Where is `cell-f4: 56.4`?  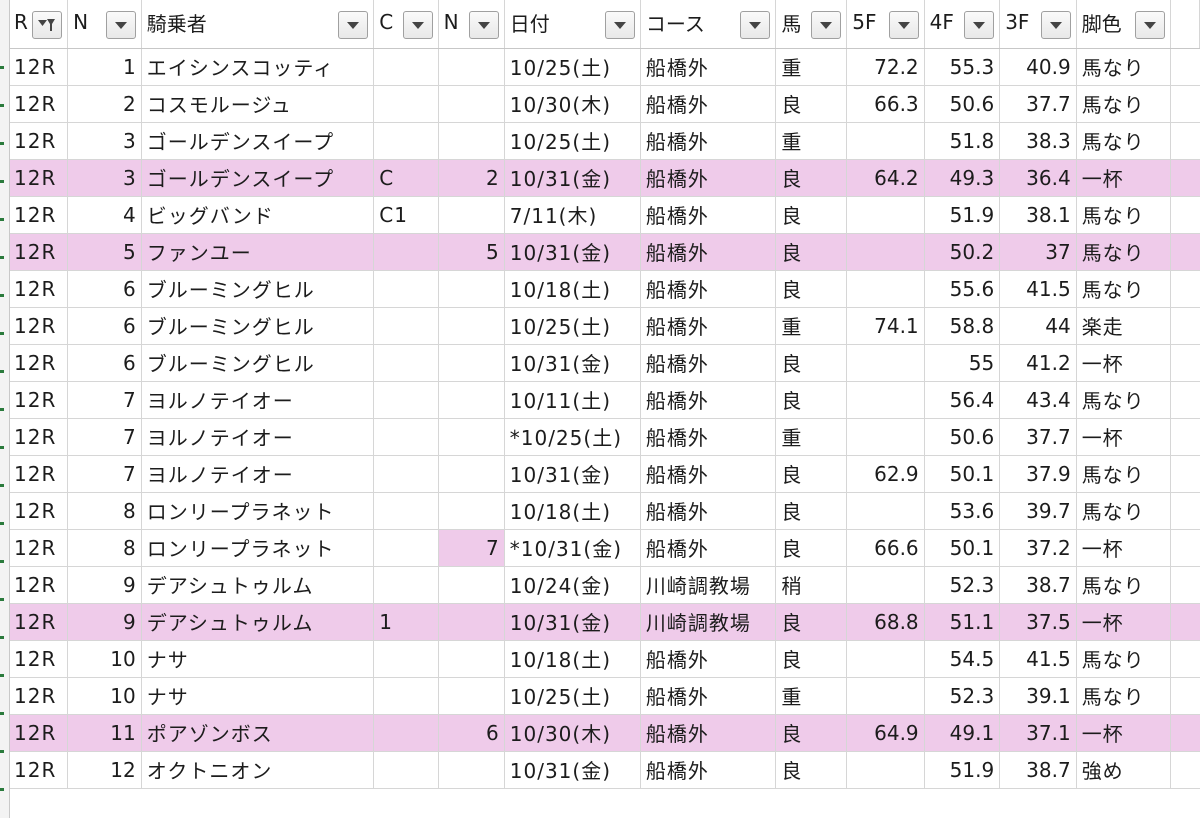
cell-f4: 56.4 is located at coordinates (962, 400).